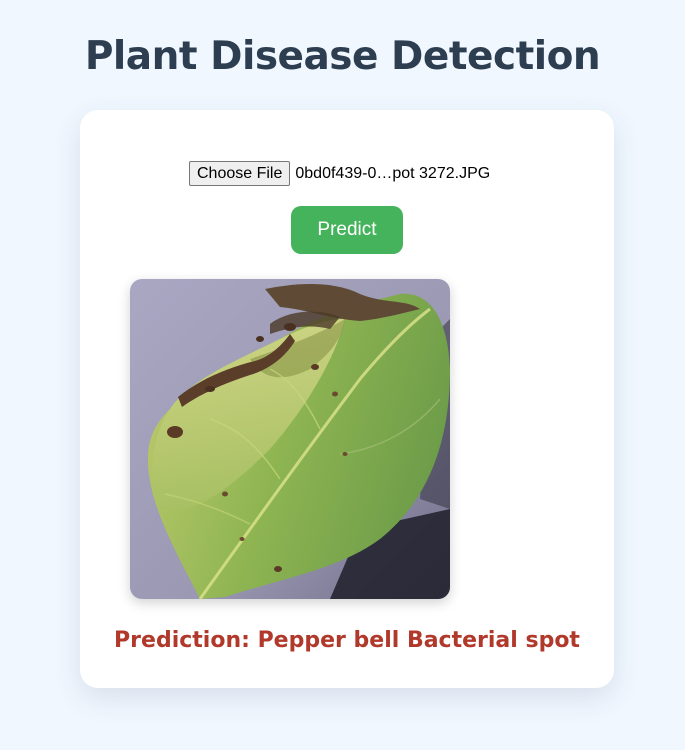  Describe the element at coordinates (240, 173) in the screenshot. I see `choose-file-button: Choose File` at that location.